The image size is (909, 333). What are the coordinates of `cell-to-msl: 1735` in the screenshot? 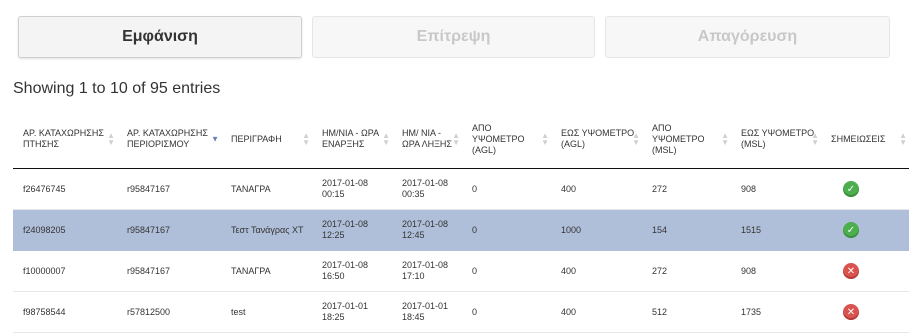 It's located at (776, 312).